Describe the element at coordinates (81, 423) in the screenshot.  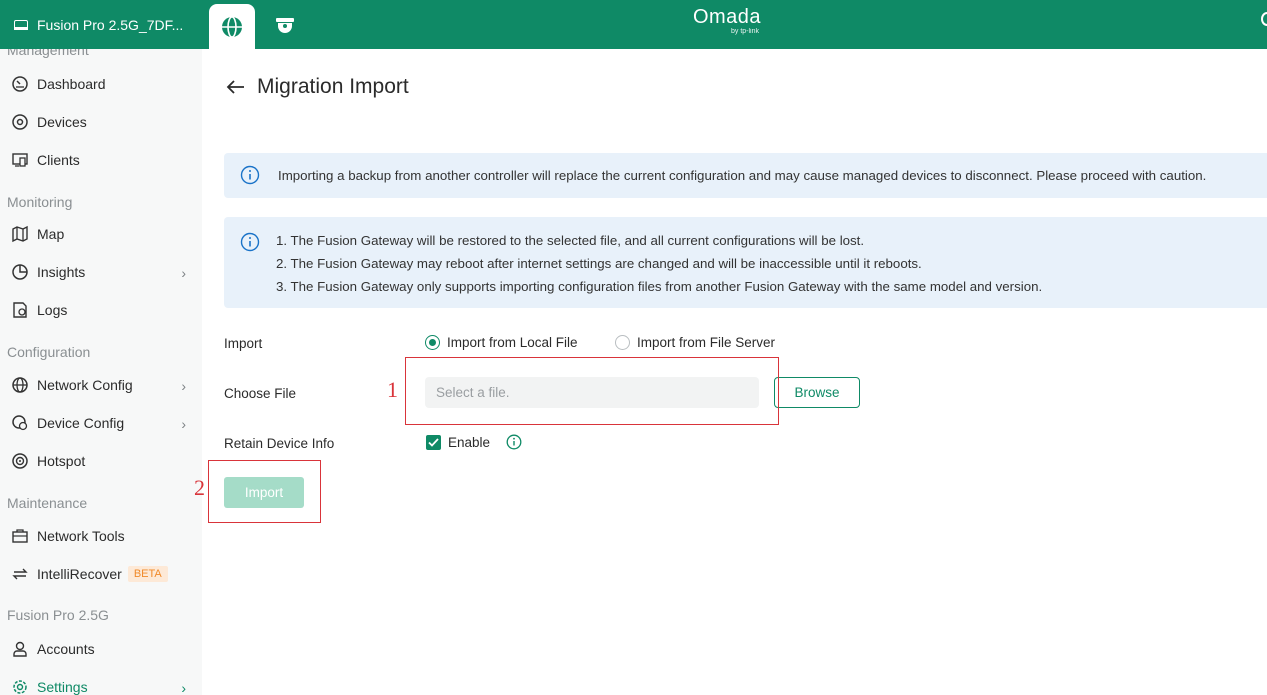
I see `sidebar-item-label: Device Config` at that location.